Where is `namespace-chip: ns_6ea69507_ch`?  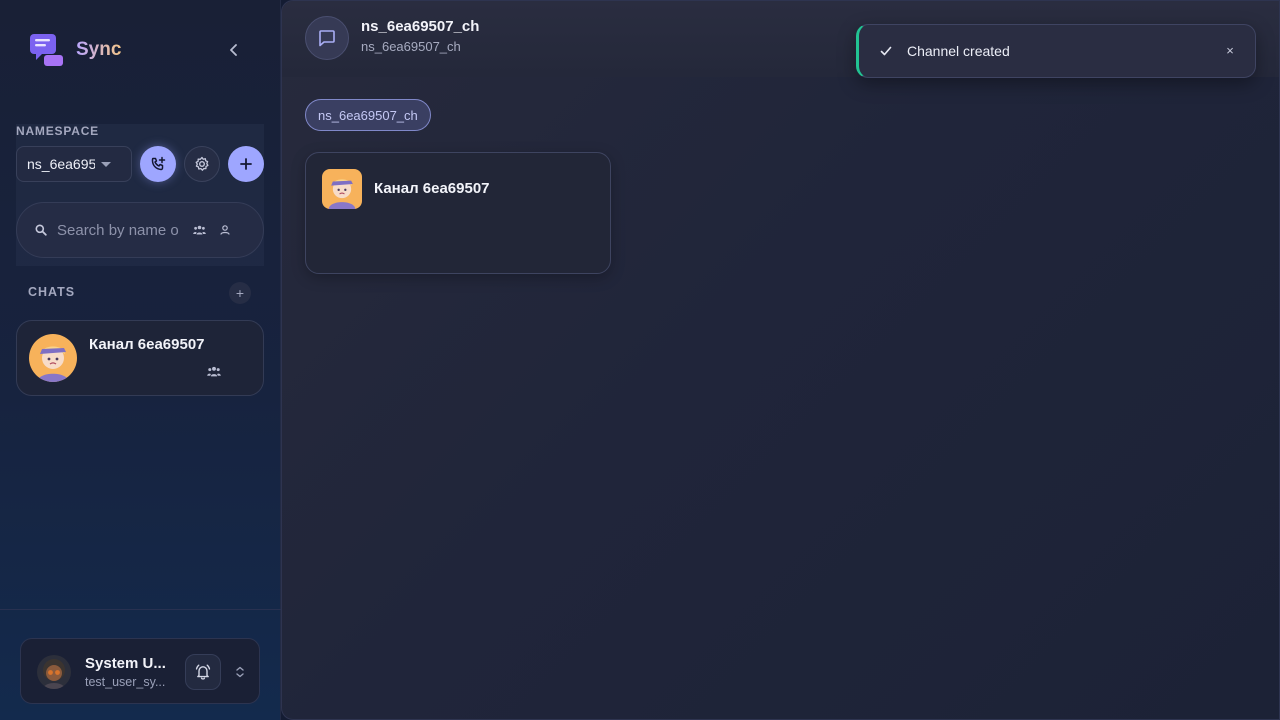 namespace-chip: ns_6ea69507_ch is located at coordinates (368, 115).